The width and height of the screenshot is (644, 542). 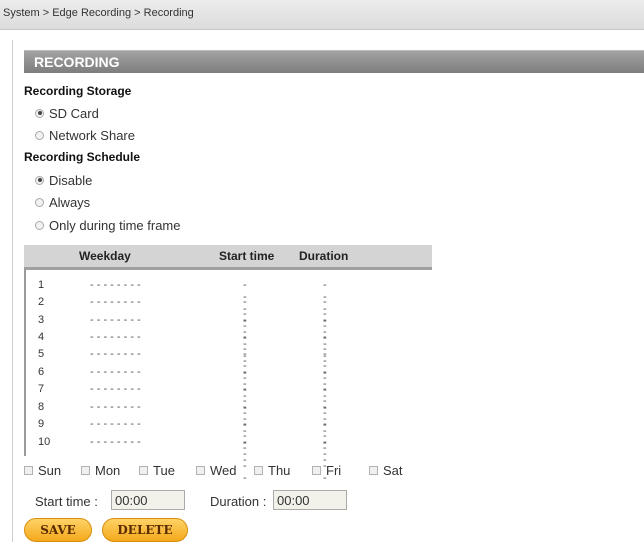 I want to click on row-number: 3, so click(x=41, y=320).